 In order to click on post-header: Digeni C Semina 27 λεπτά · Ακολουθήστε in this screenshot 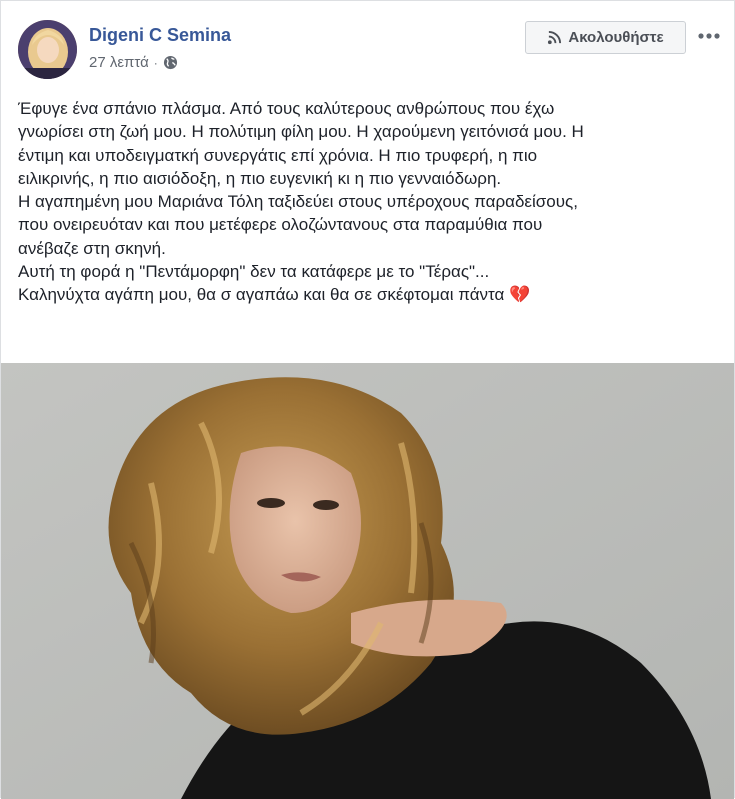, I will do `click(367, 46)`.